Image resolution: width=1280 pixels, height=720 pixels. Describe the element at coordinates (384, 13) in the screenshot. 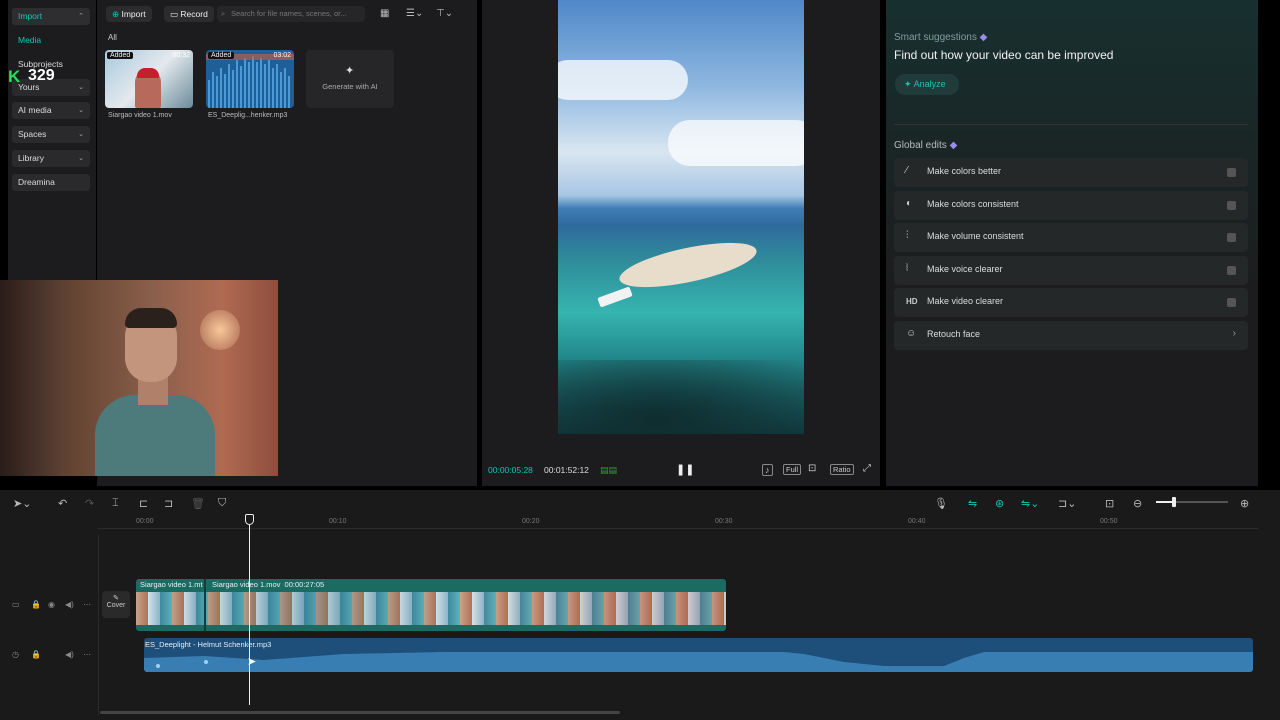

I see `grid-view-icon: ▦` at that location.